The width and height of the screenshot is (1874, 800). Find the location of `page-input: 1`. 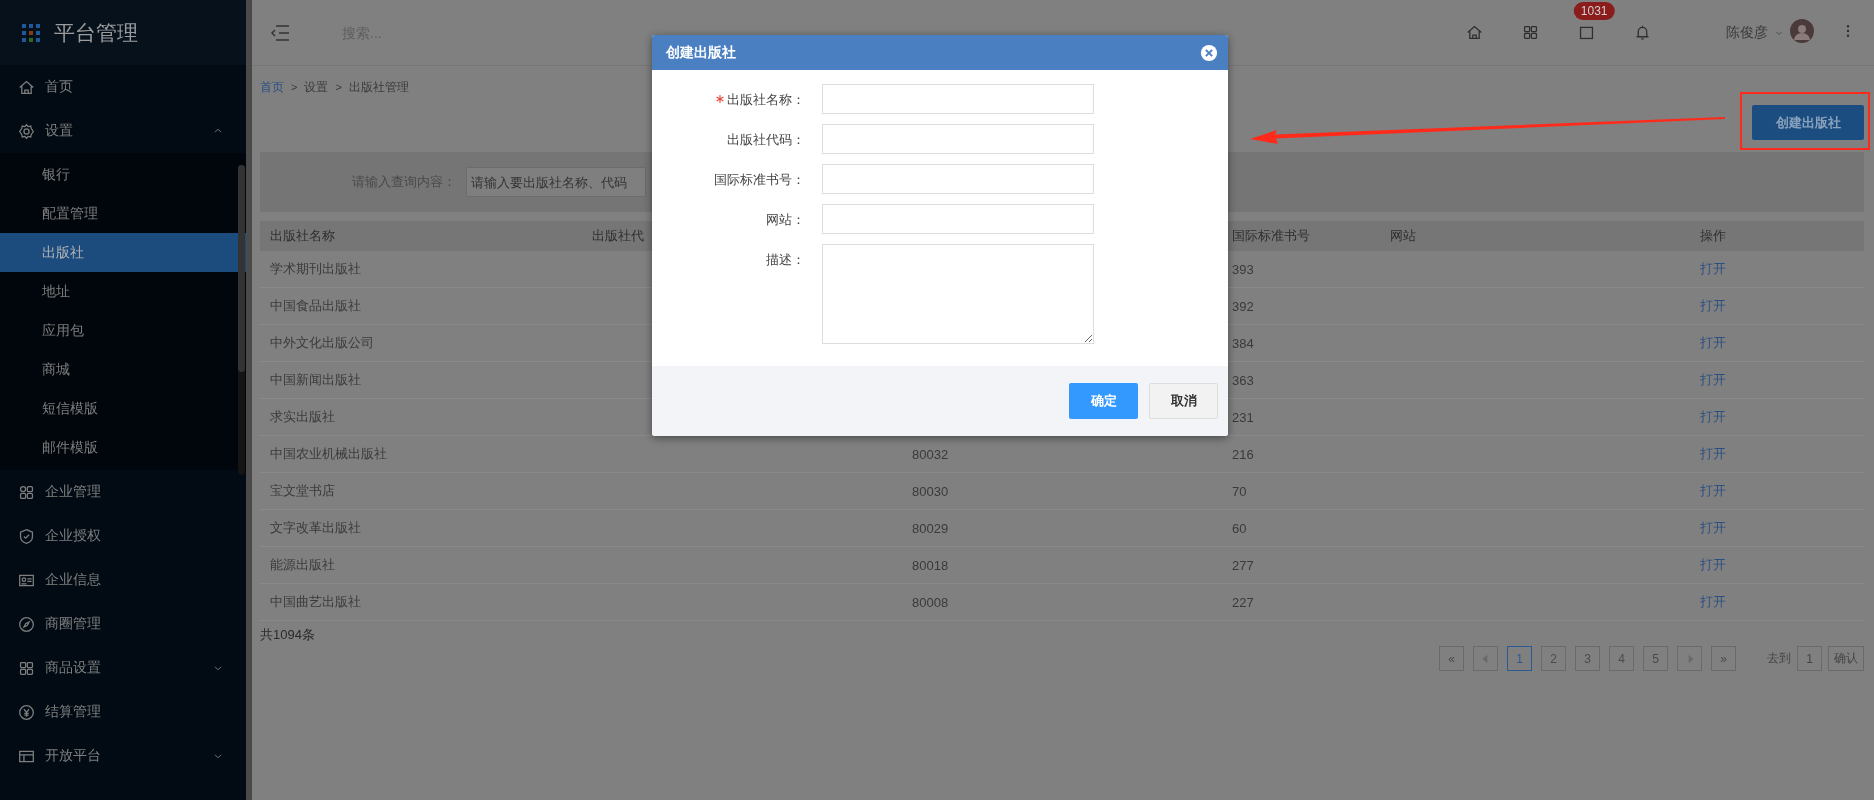

page-input: 1 is located at coordinates (1809, 658).